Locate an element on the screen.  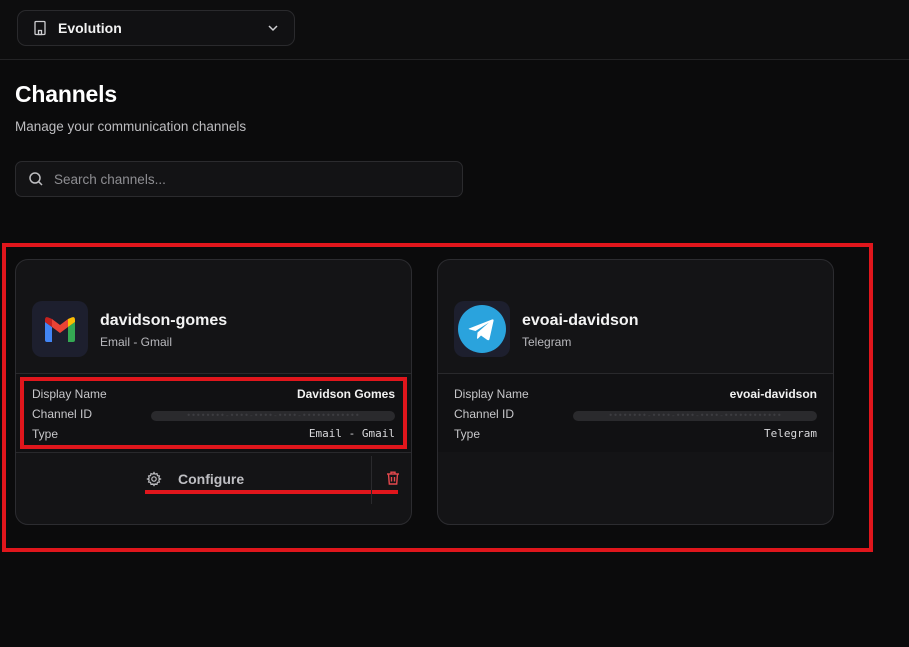
building-icon is located at coordinates (40, 28).